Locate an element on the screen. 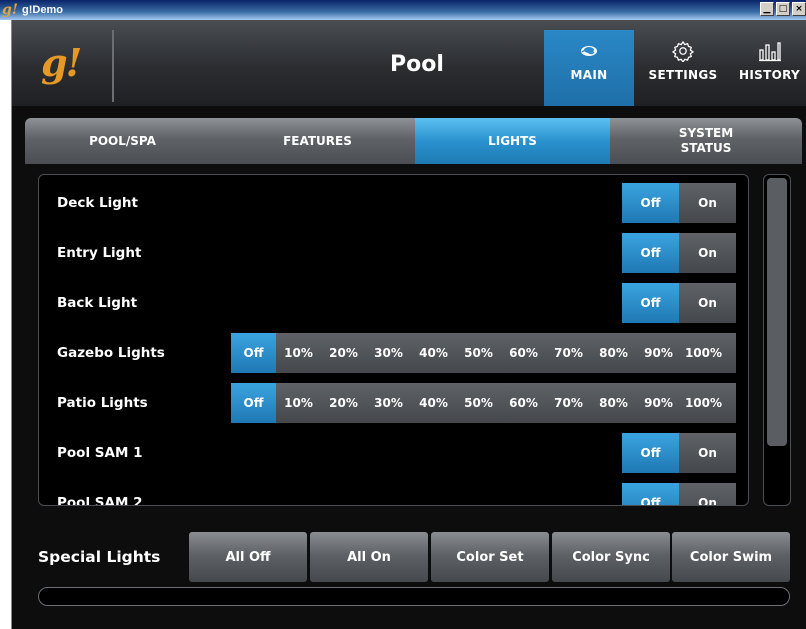  nav-tab-settings: SETTINGS is located at coordinates (683, 68).